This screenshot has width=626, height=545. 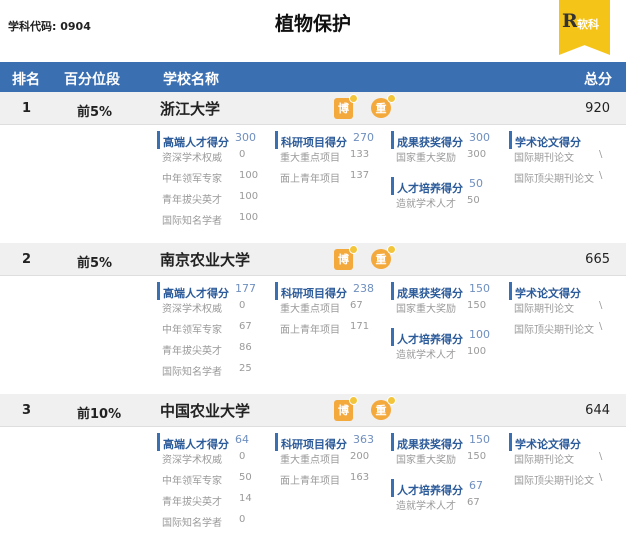 What do you see at coordinates (584, 27) in the screenshot?
I see `ruanke-logo: R 软科` at bounding box center [584, 27].